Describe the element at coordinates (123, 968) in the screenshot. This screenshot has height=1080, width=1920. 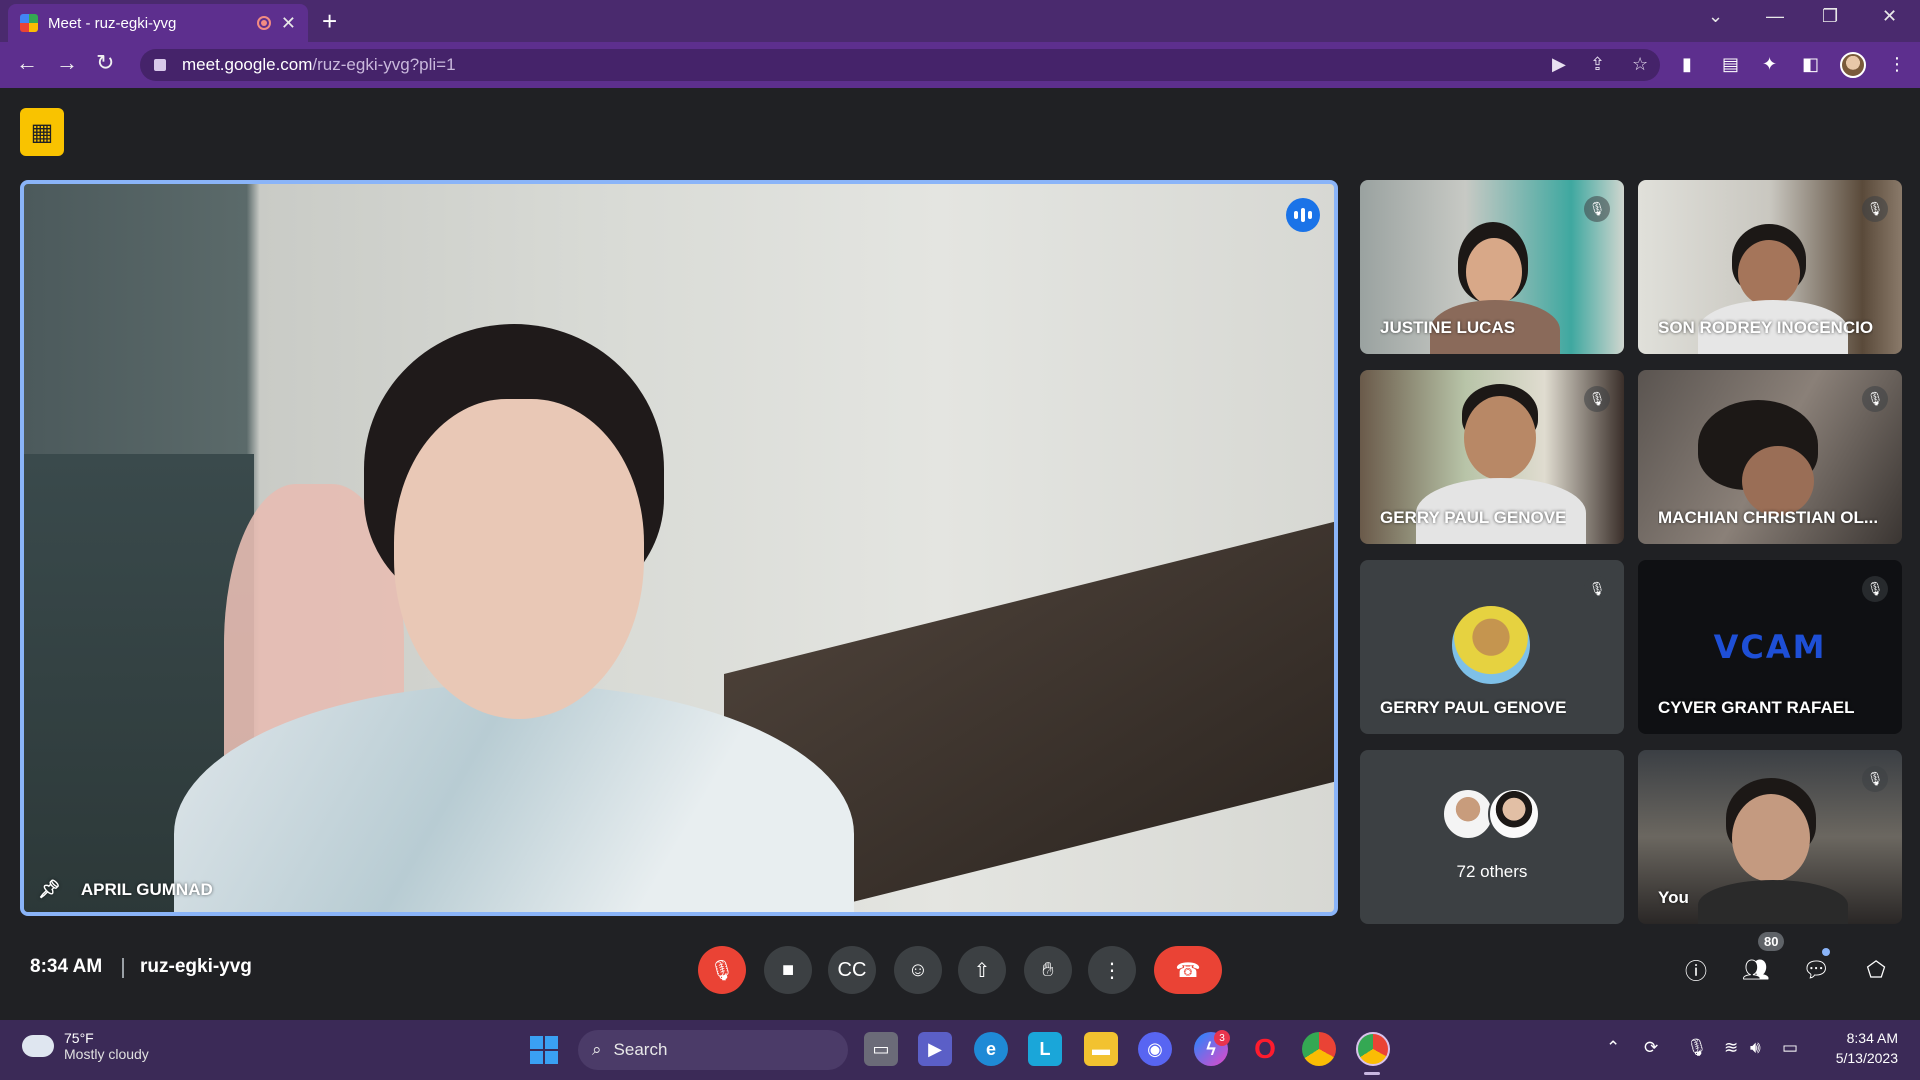
I see `divider` at that location.